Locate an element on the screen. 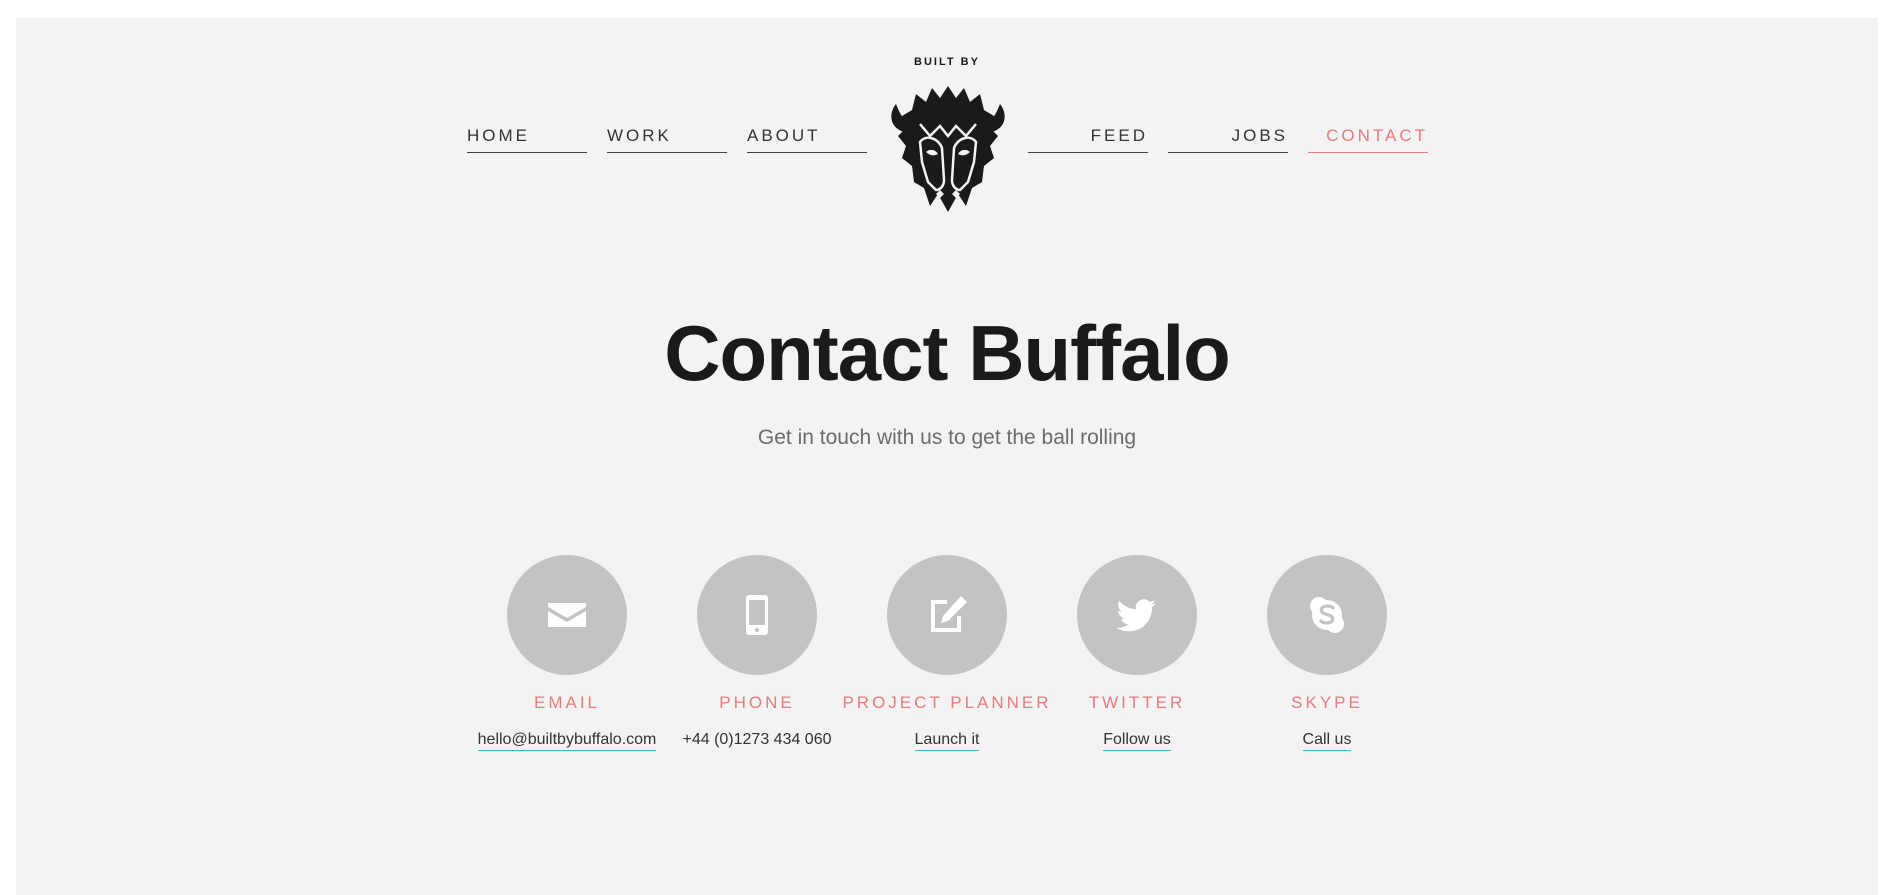 This screenshot has height=895, width=1896. envelope-icon is located at coordinates (567, 615).